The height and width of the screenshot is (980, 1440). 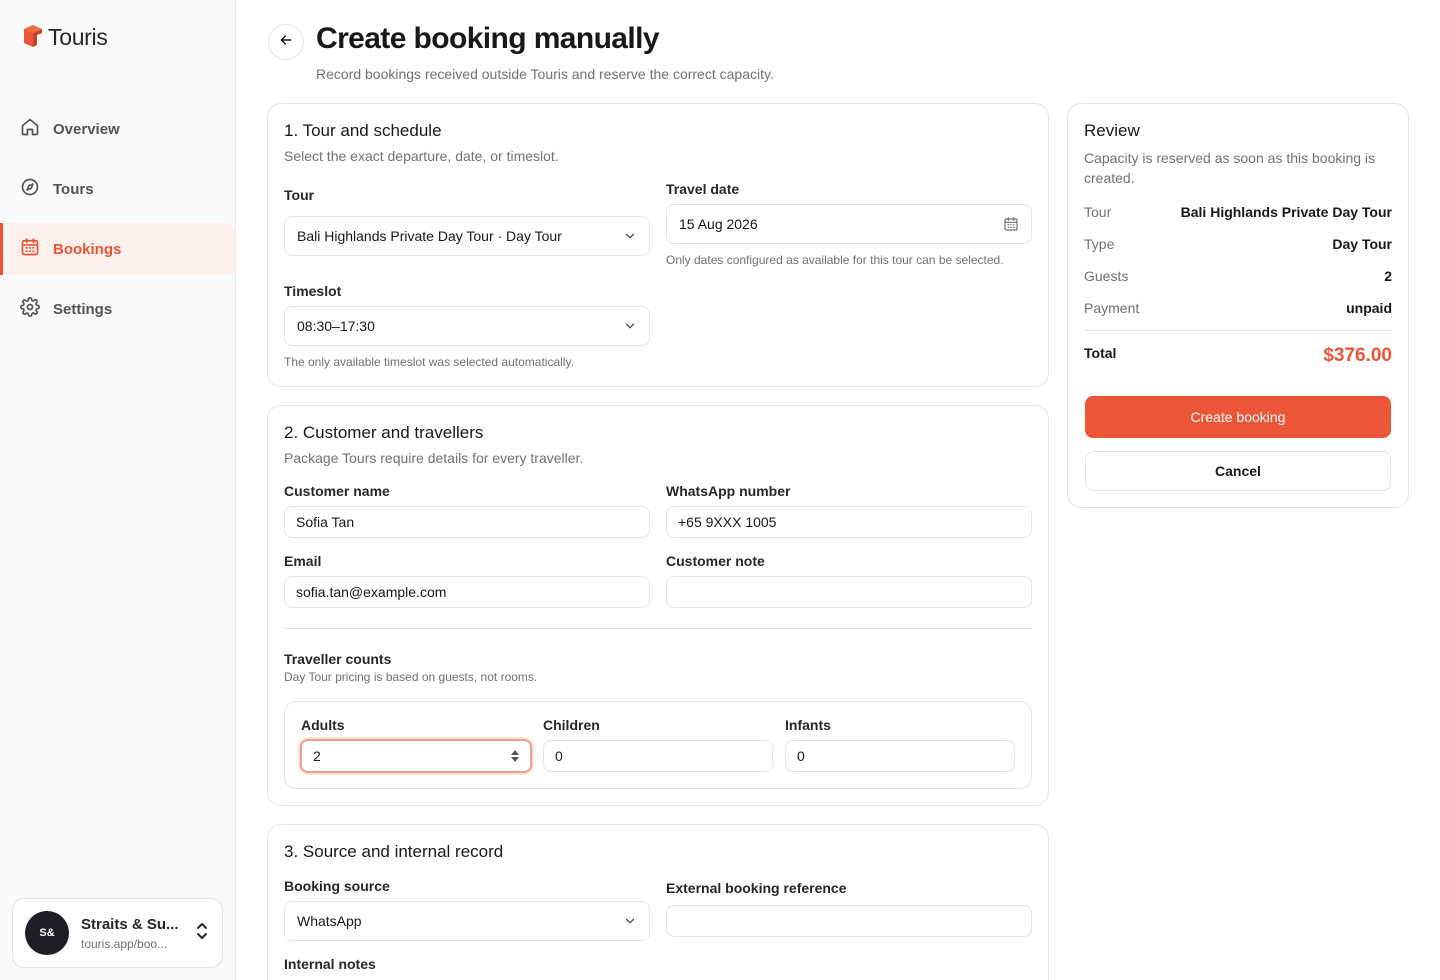 What do you see at coordinates (559, 756) in the screenshot?
I see `children-value: 0` at bounding box center [559, 756].